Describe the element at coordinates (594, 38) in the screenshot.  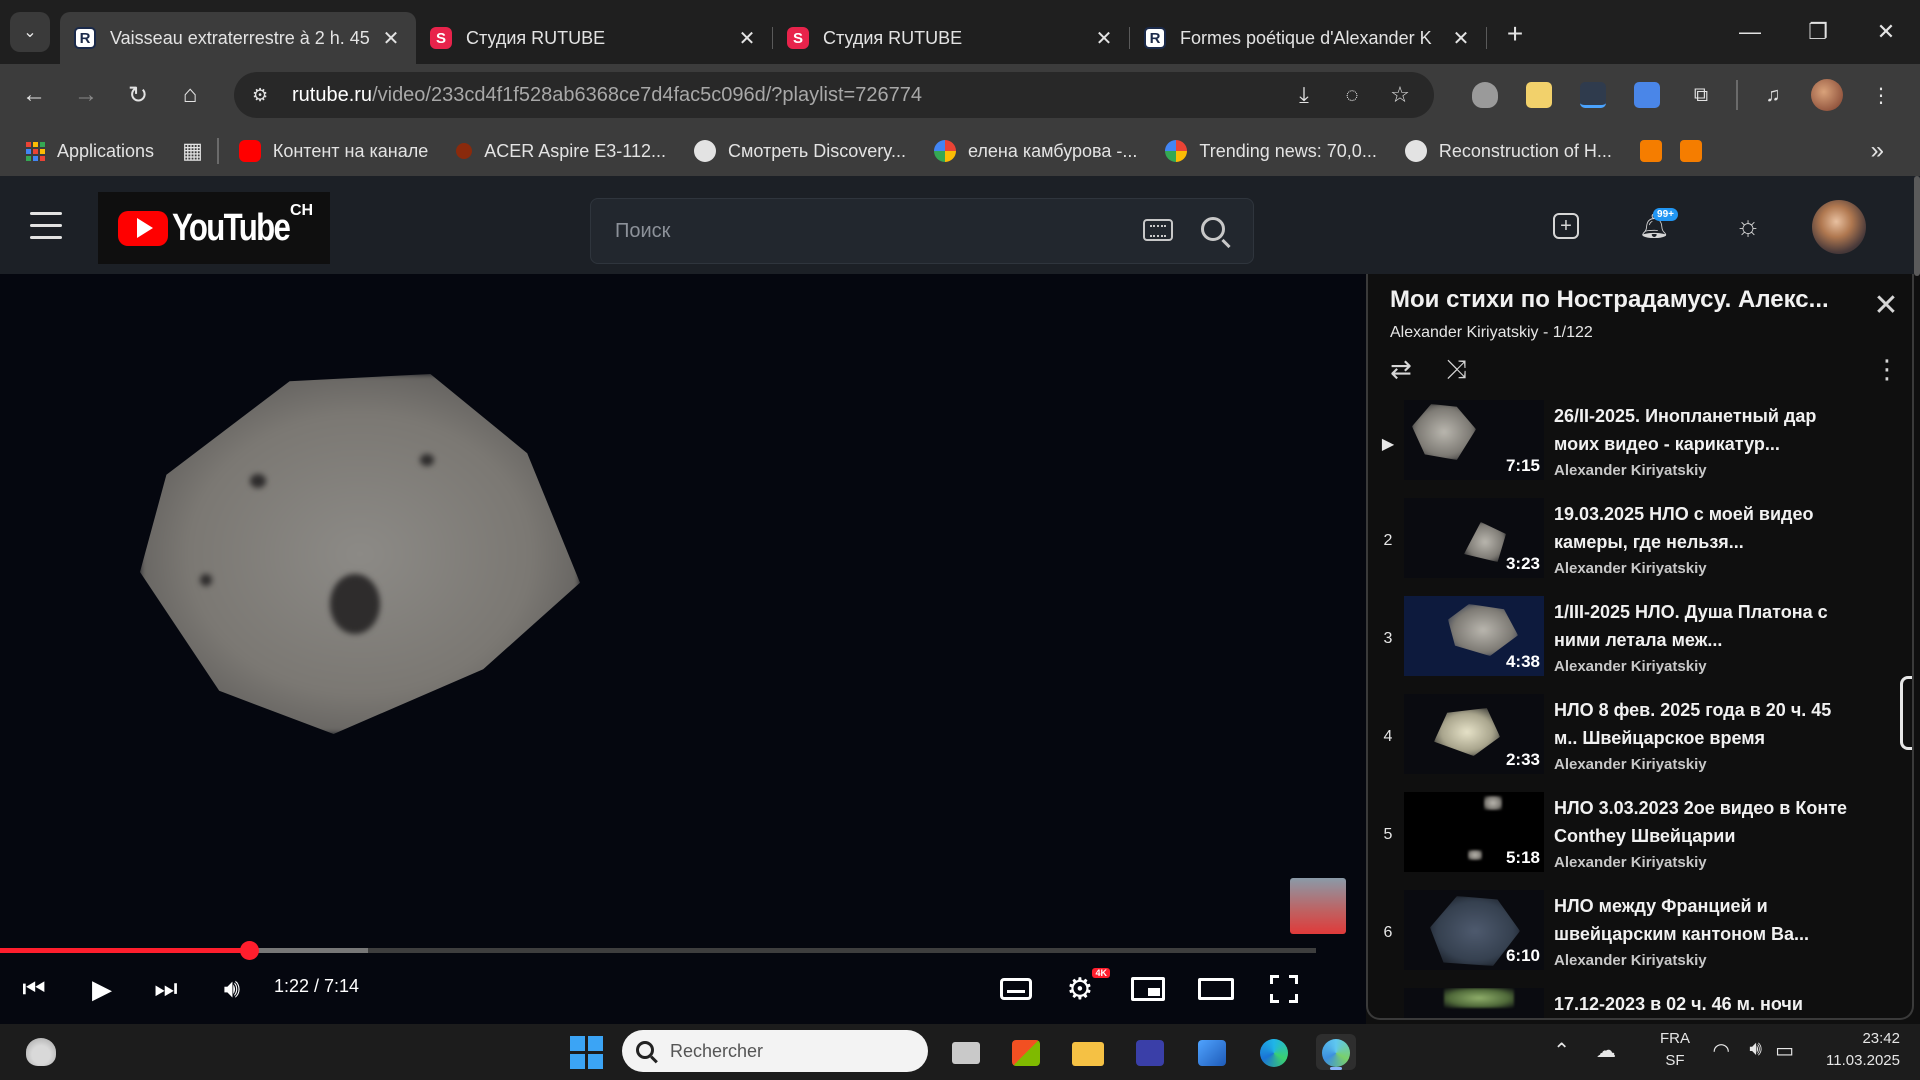
I see `browser-tab-2: S Студия RUTUBE ✕` at that location.